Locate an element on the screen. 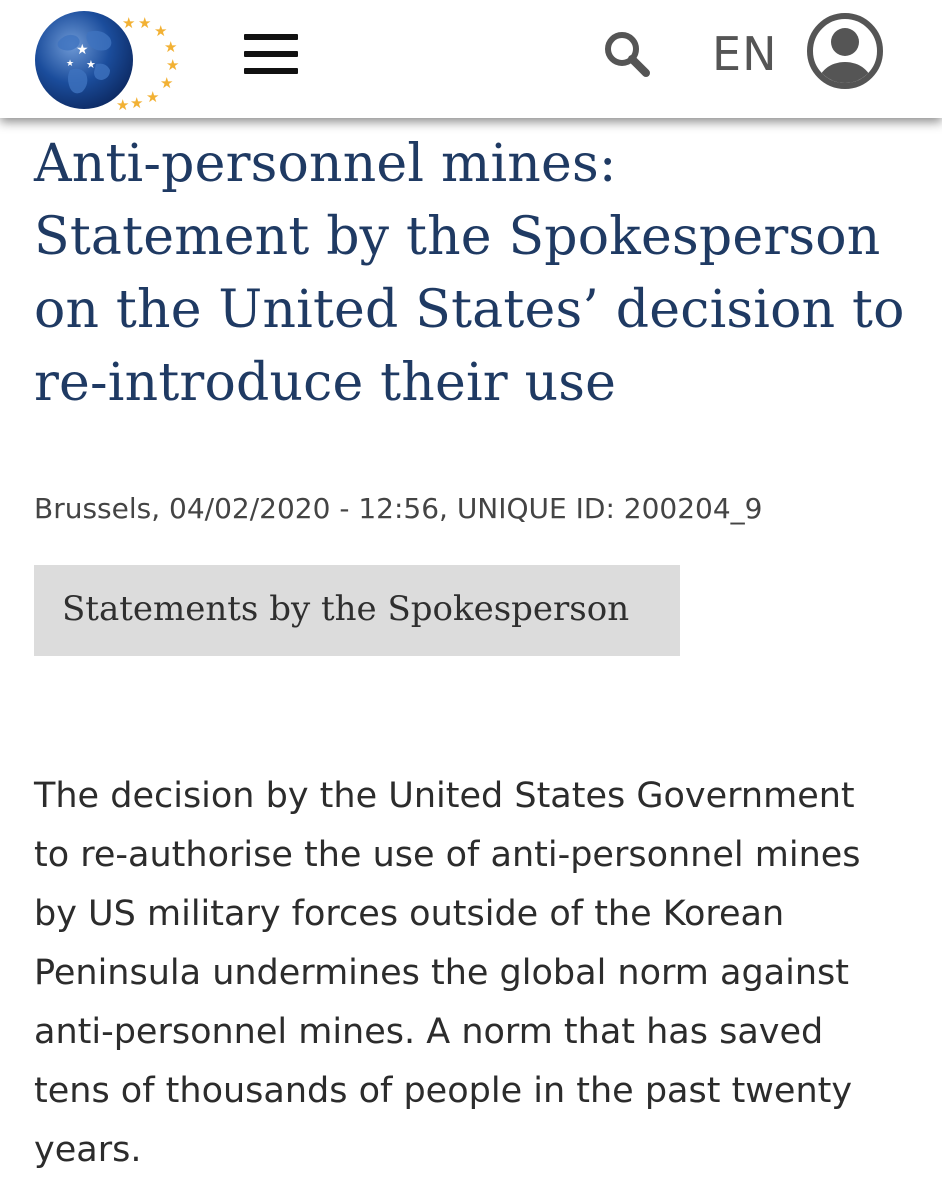 This screenshot has width=942, height=1200. eu-logo: ★ ★ ★ ★ ★ ★ ★ ★ ★ ★ ★ ★ is located at coordinates (110, 61).